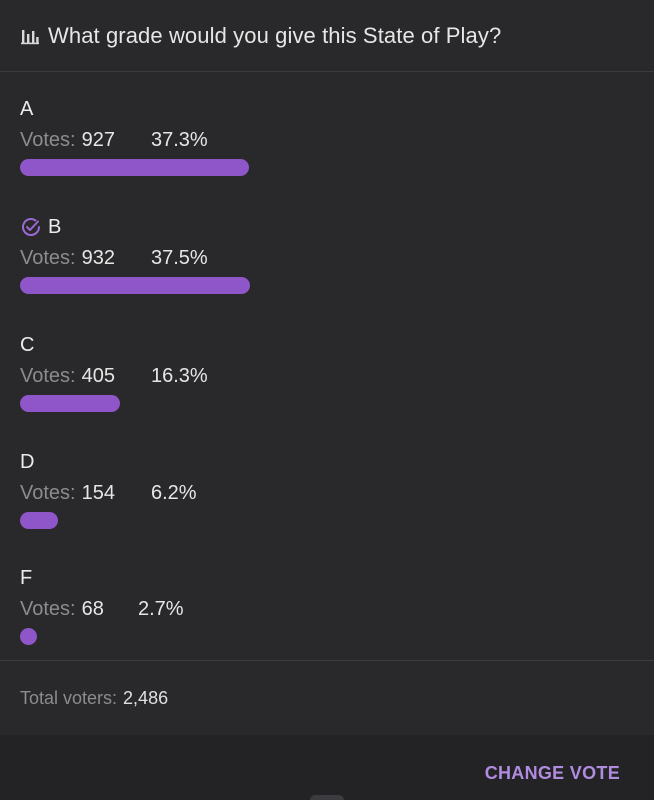  What do you see at coordinates (146, 697) in the screenshot?
I see `total-voters-value: 2,486` at bounding box center [146, 697].